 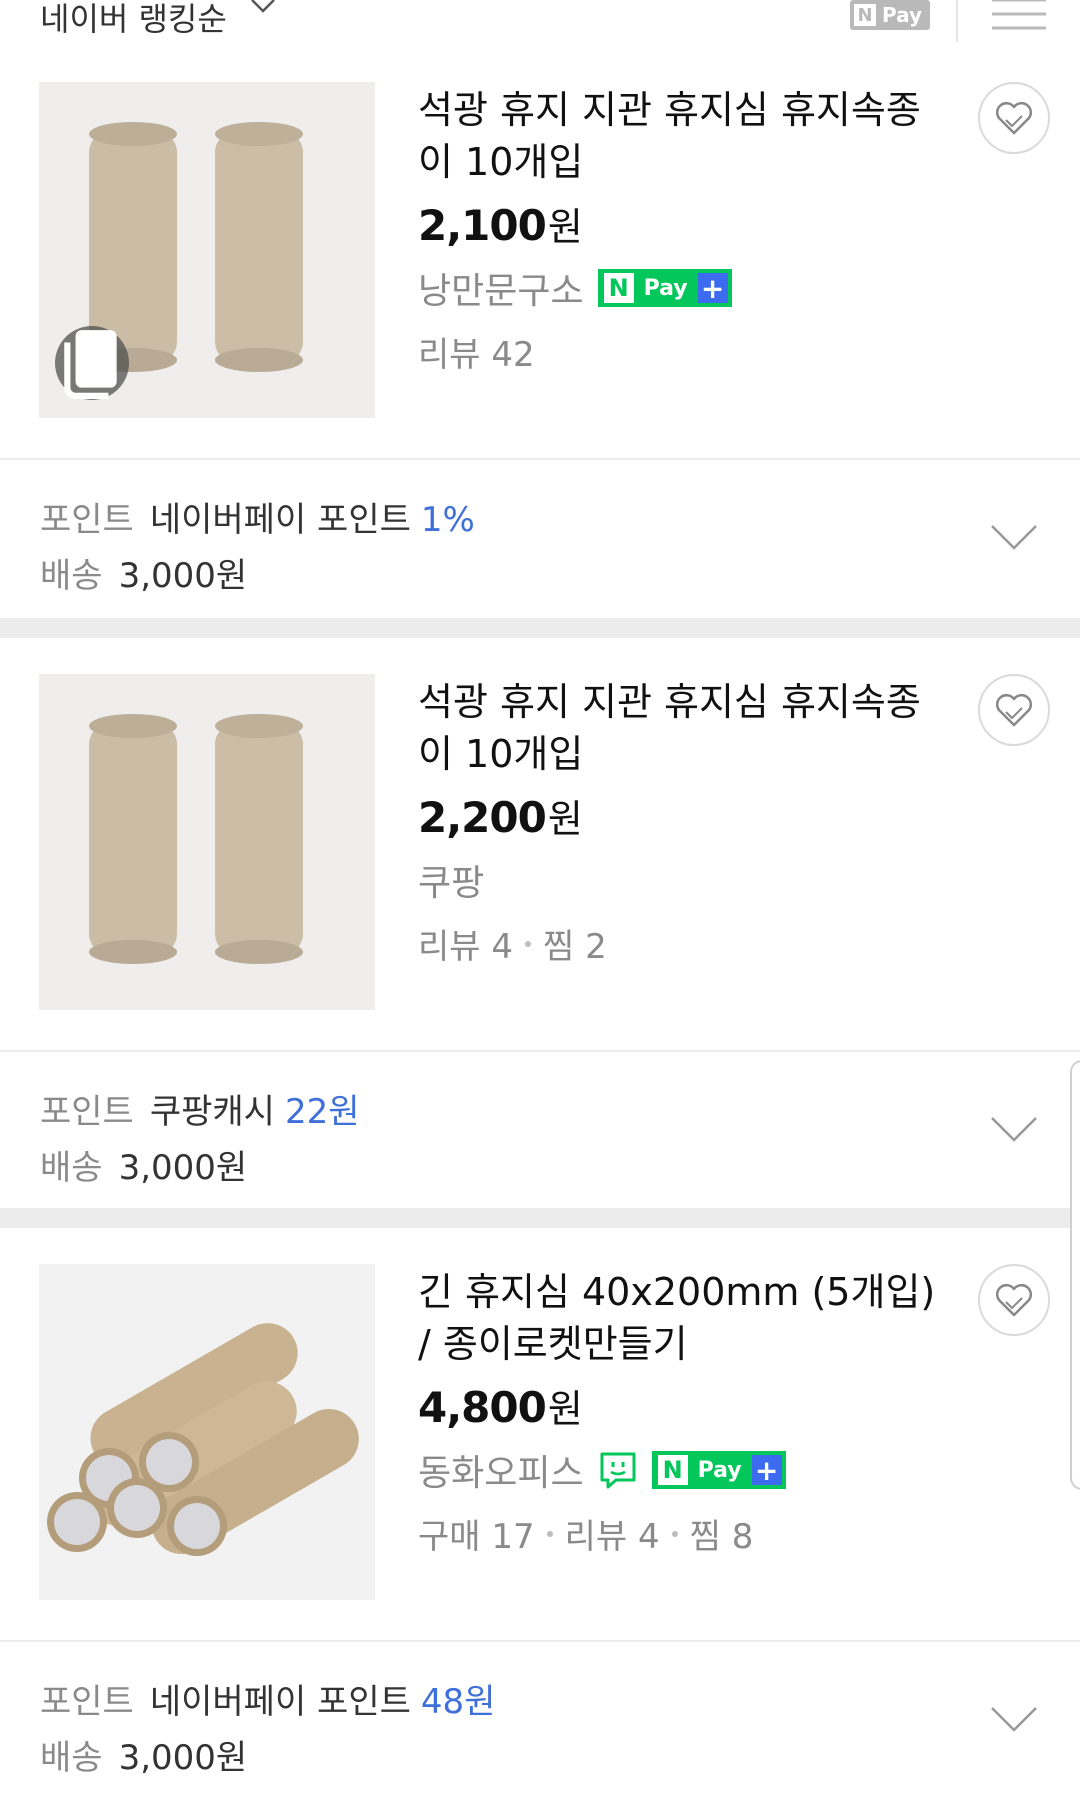 What do you see at coordinates (540, 21) in the screenshot?
I see `sort-bar: 네이버 랭킹순 N Pay` at bounding box center [540, 21].